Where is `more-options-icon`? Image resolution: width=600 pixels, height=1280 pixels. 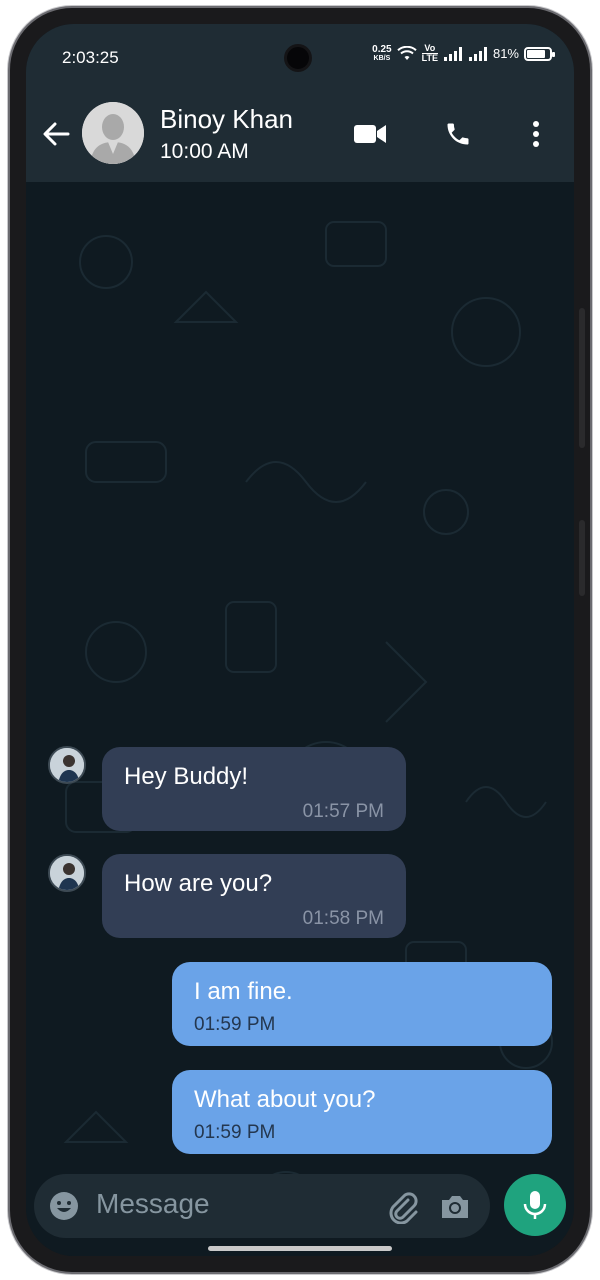
more-options-icon is located at coordinates (536, 134).